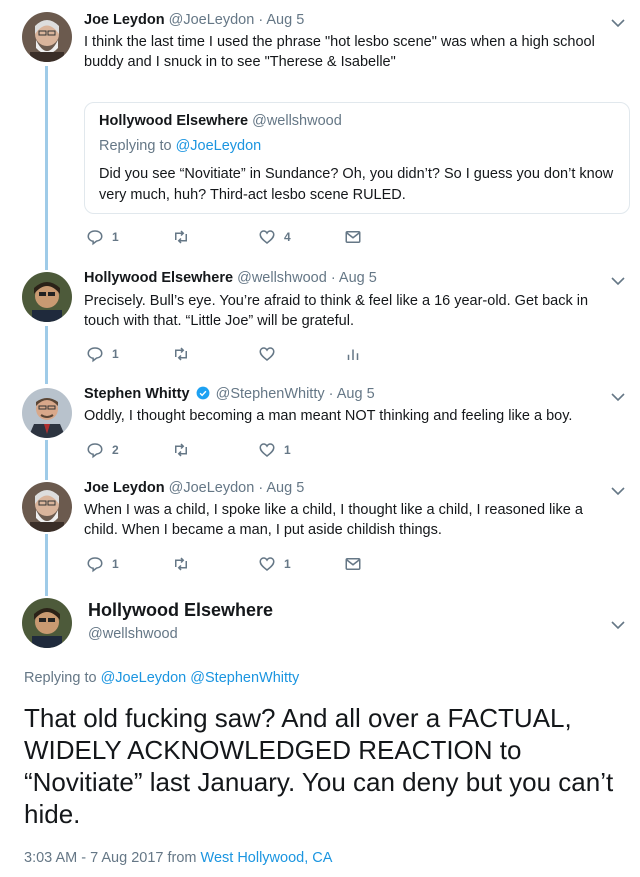 The height and width of the screenshot is (877, 640). I want to click on author-name: Hollywood Elsewhere, so click(158, 278).